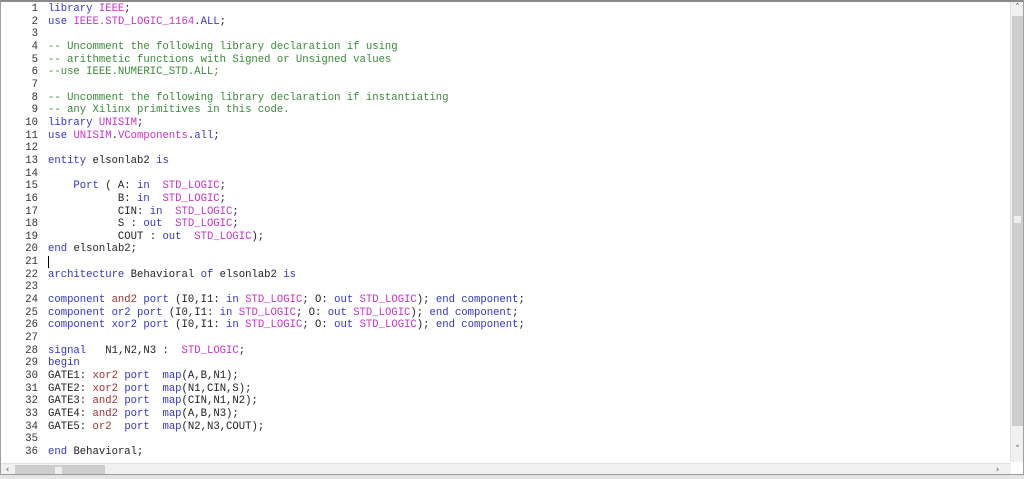 The image size is (1024, 479). What do you see at coordinates (506, 249) in the screenshot?
I see `code-line: 20 end elsonlab2;` at bounding box center [506, 249].